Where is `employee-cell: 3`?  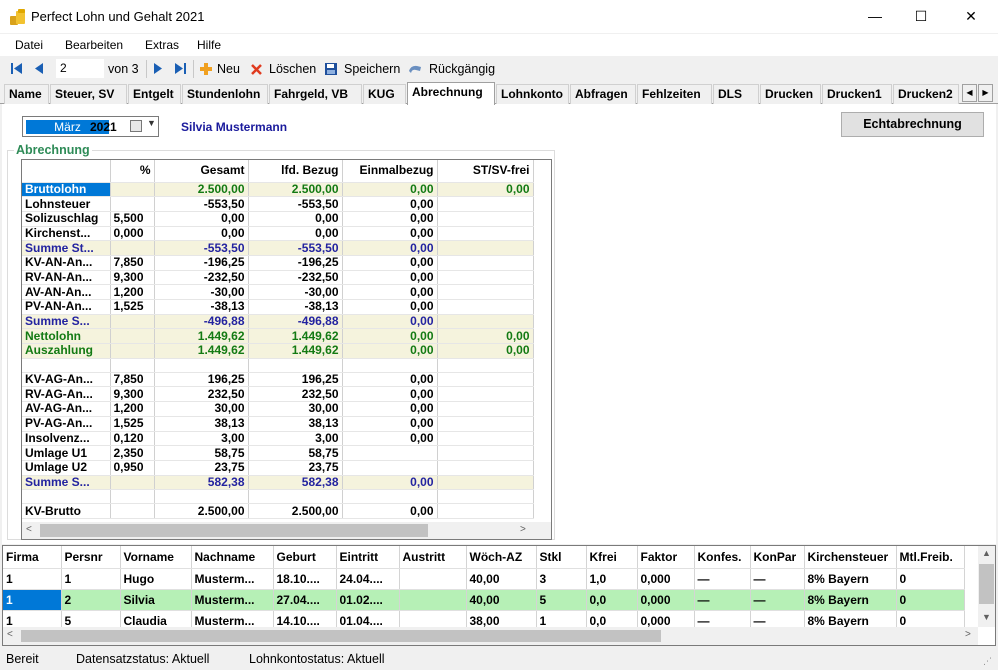
employee-cell: 3 is located at coordinates (561, 579).